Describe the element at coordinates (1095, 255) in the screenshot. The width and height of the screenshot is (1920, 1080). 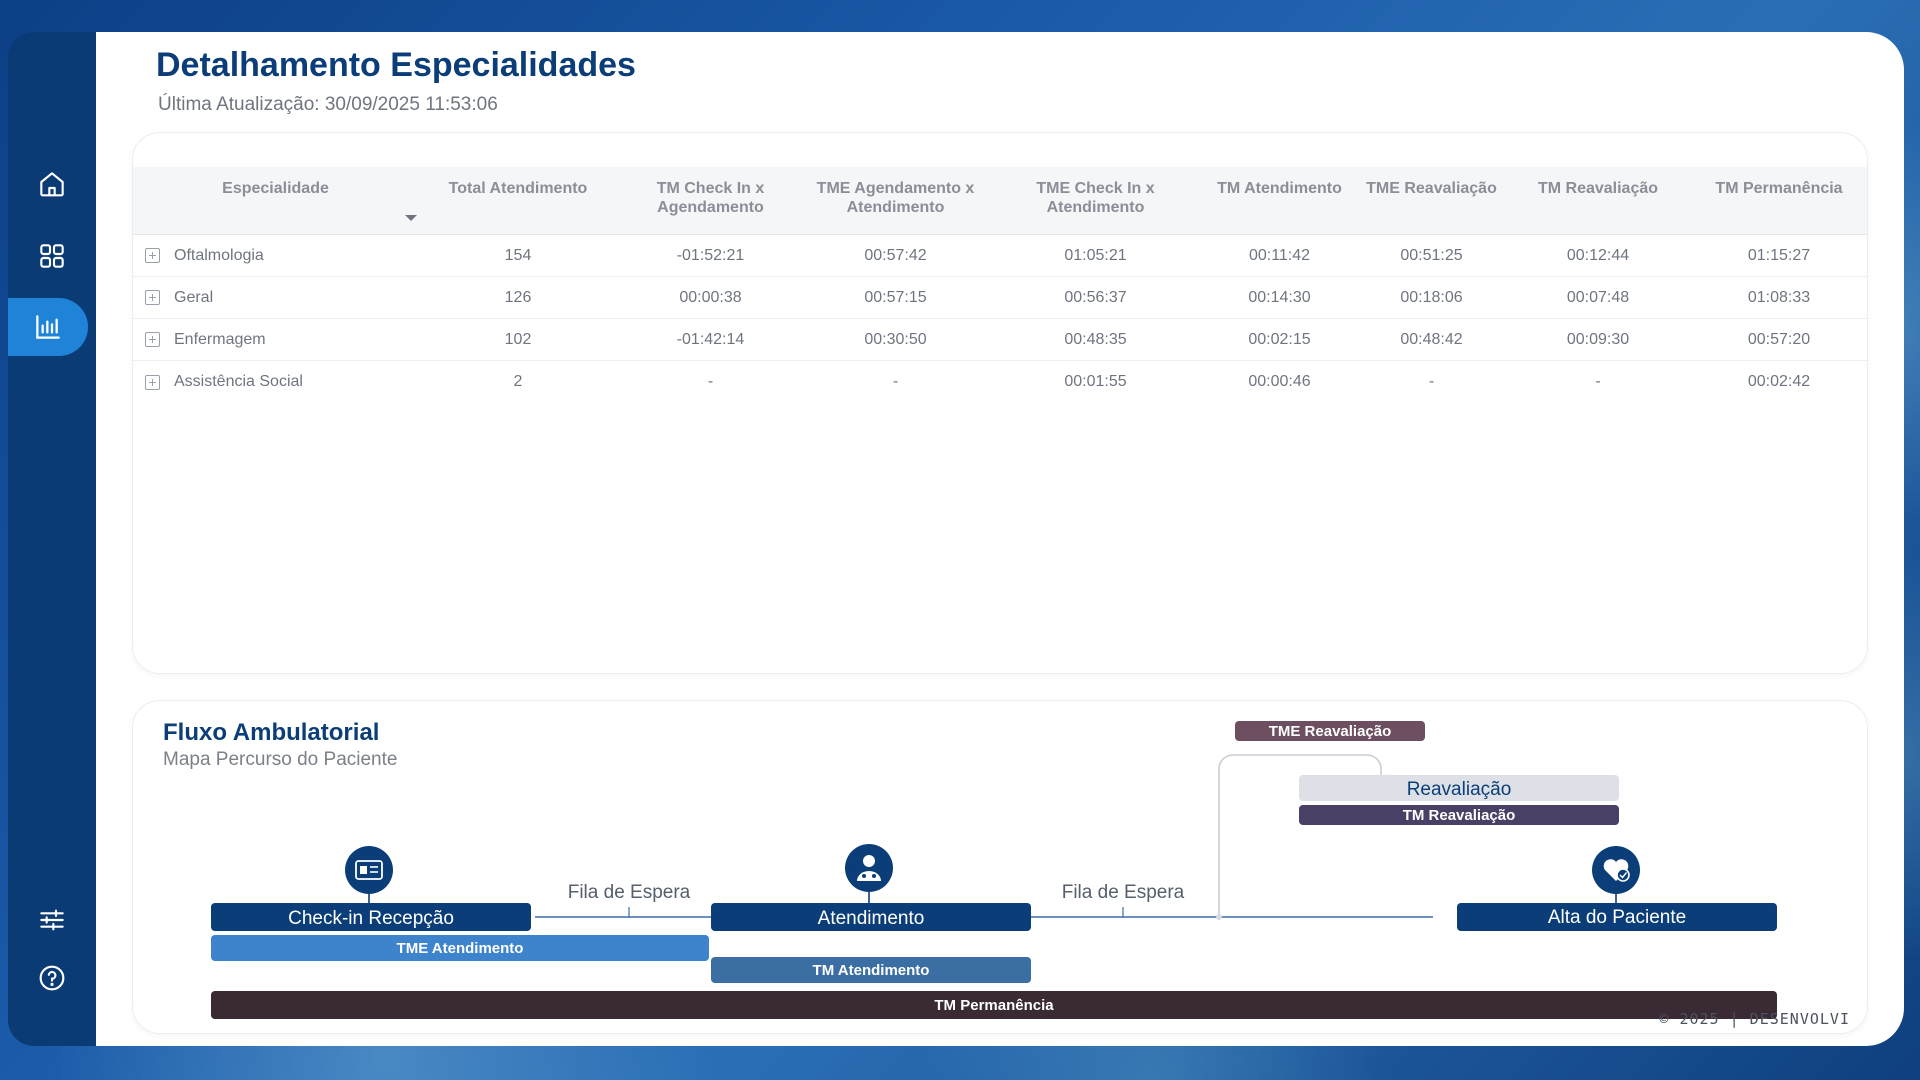
I see `row-value-cell: 01:05:21` at that location.